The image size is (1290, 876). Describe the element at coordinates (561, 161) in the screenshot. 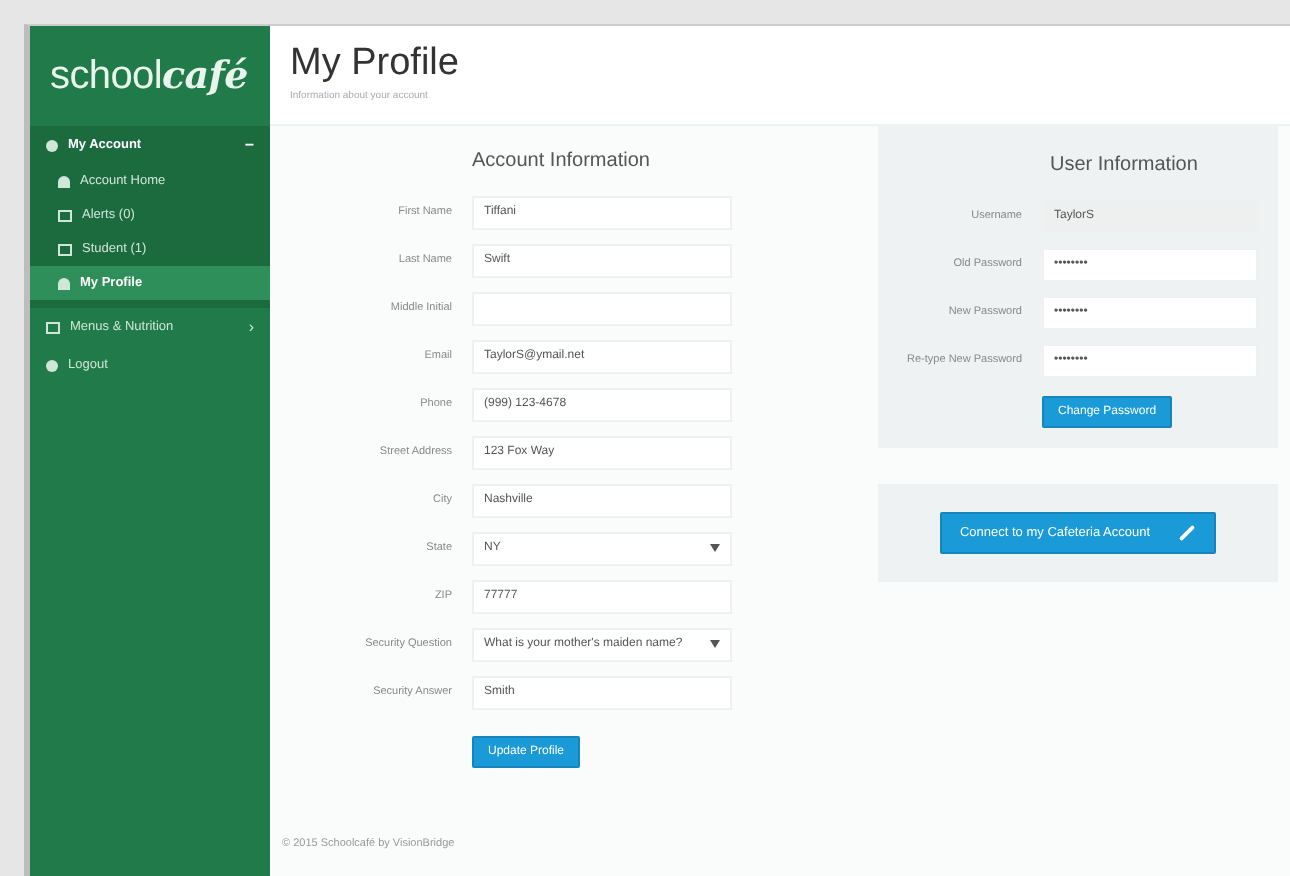

I see `section-heading: Account Information` at that location.